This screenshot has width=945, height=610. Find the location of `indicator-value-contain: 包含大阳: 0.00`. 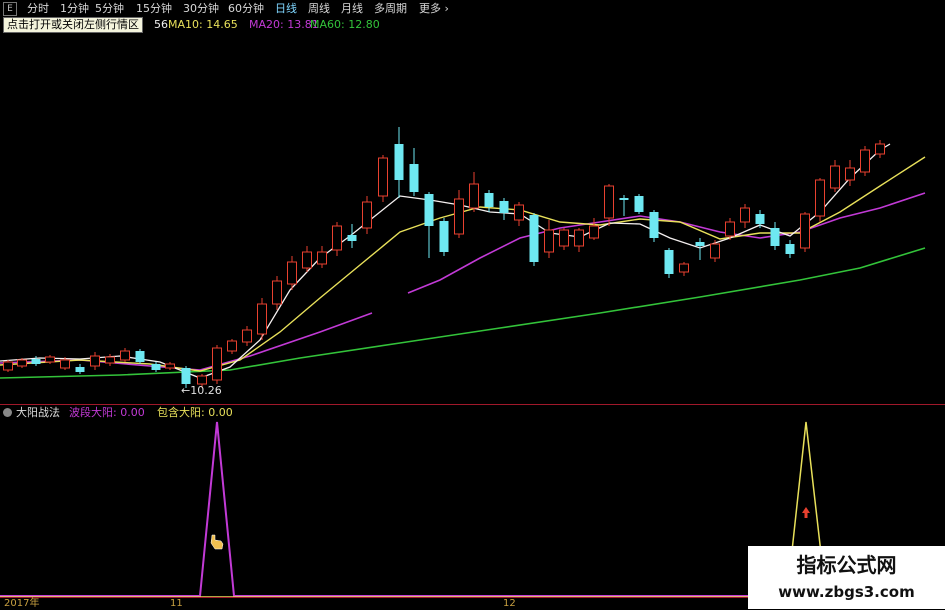

indicator-value-contain: 包含大阳: 0.00 is located at coordinates (195, 412).